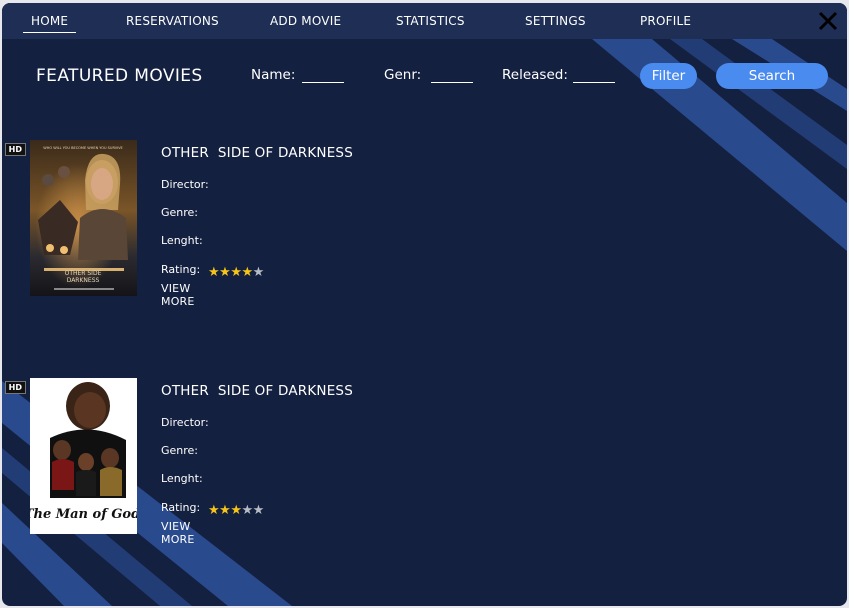  What do you see at coordinates (828, 21) in the screenshot?
I see `close-icon` at bounding box center [828, 21].